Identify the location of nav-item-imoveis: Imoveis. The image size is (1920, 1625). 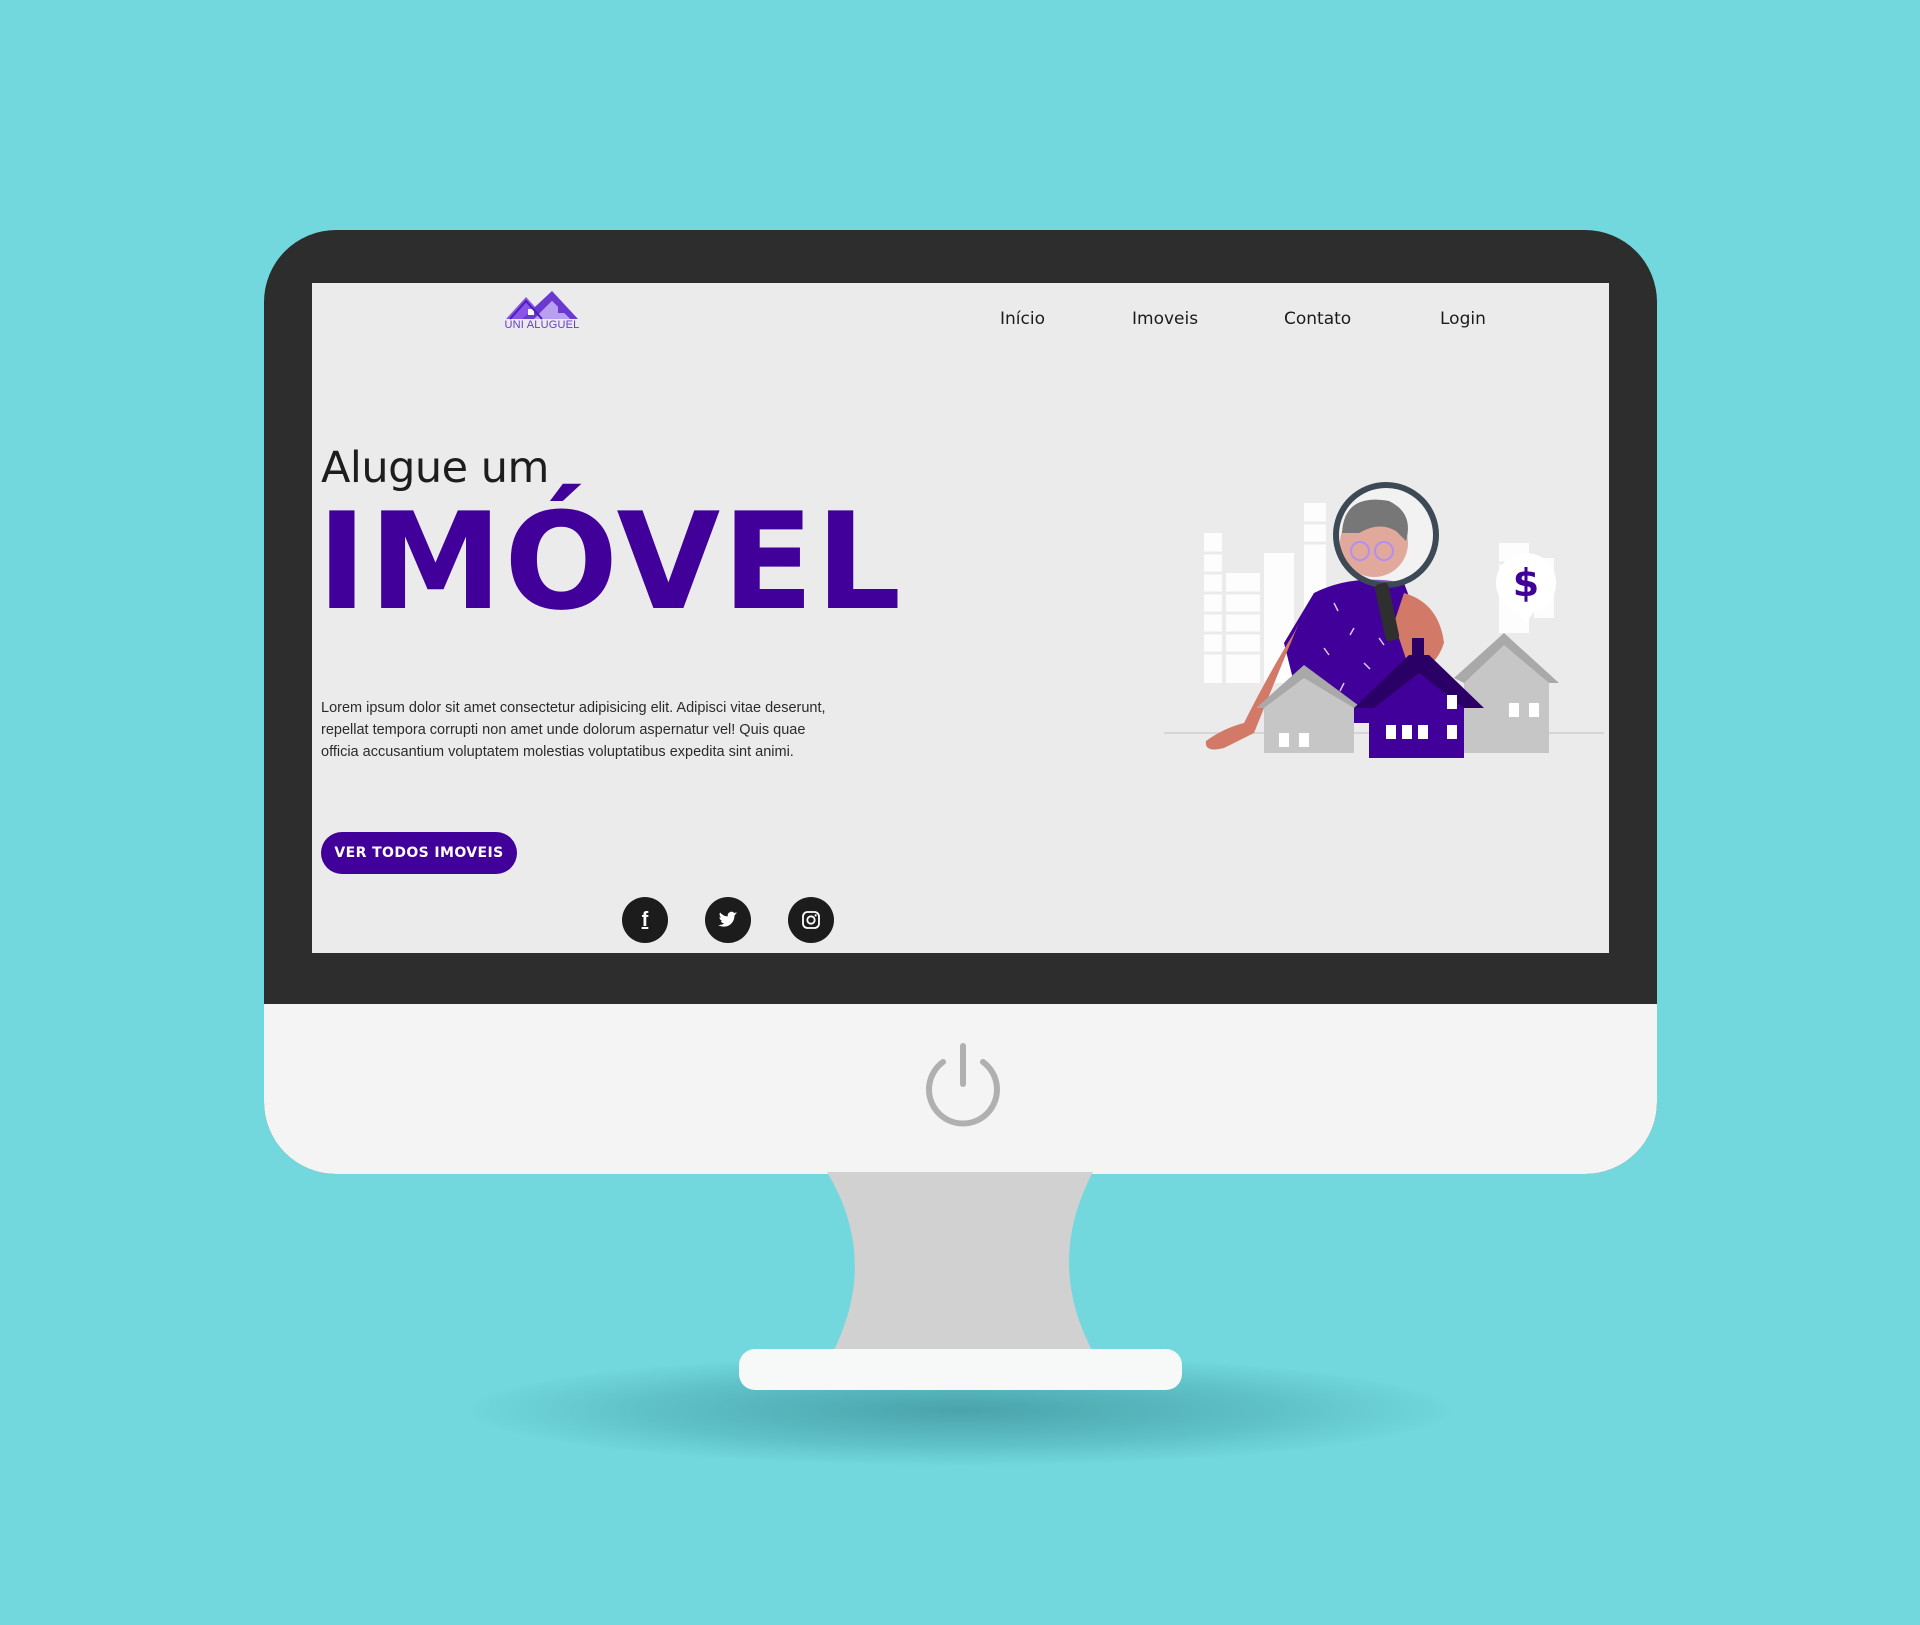
(1165, 319).